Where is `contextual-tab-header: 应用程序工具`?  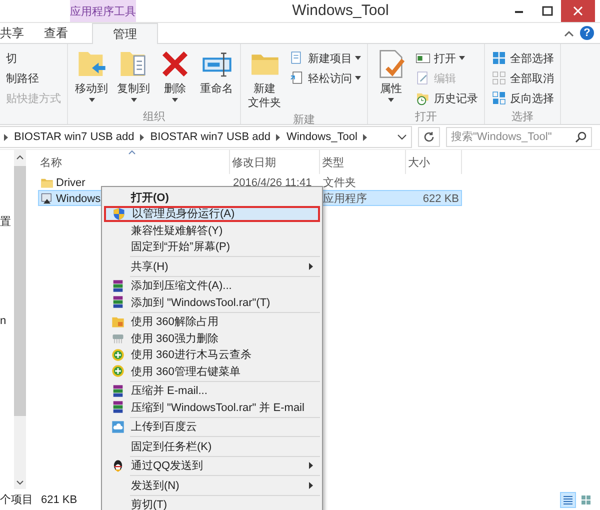 contextual-tab-header: 应用程序工具 is located at coordinates (103, 11).